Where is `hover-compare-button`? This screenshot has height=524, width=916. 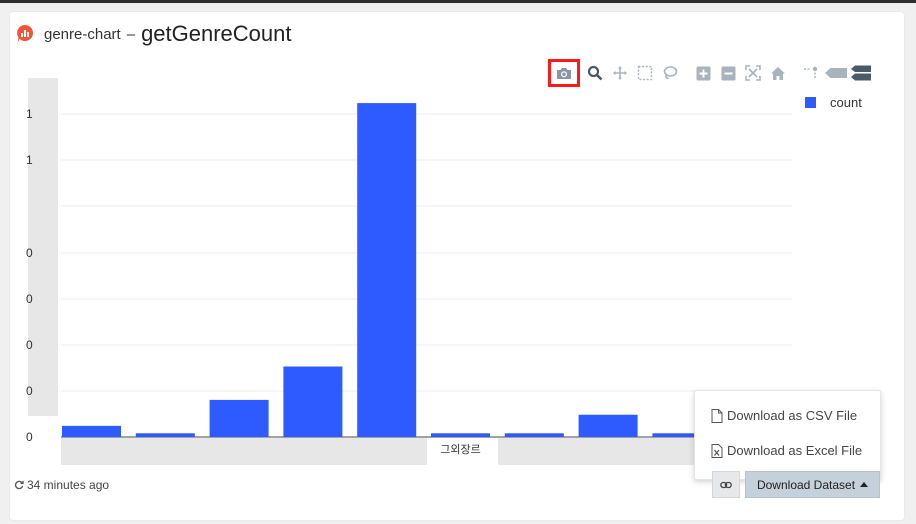
hover-compare-button is located at coordinates (861, 73).